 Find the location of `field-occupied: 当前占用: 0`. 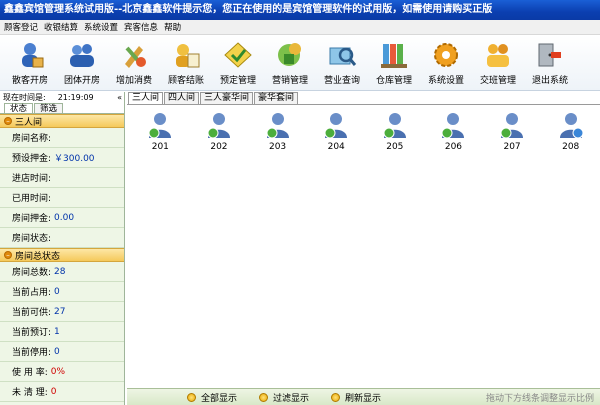

field-occupied: 当前占用: 0 is located at coordinates (62, 292).